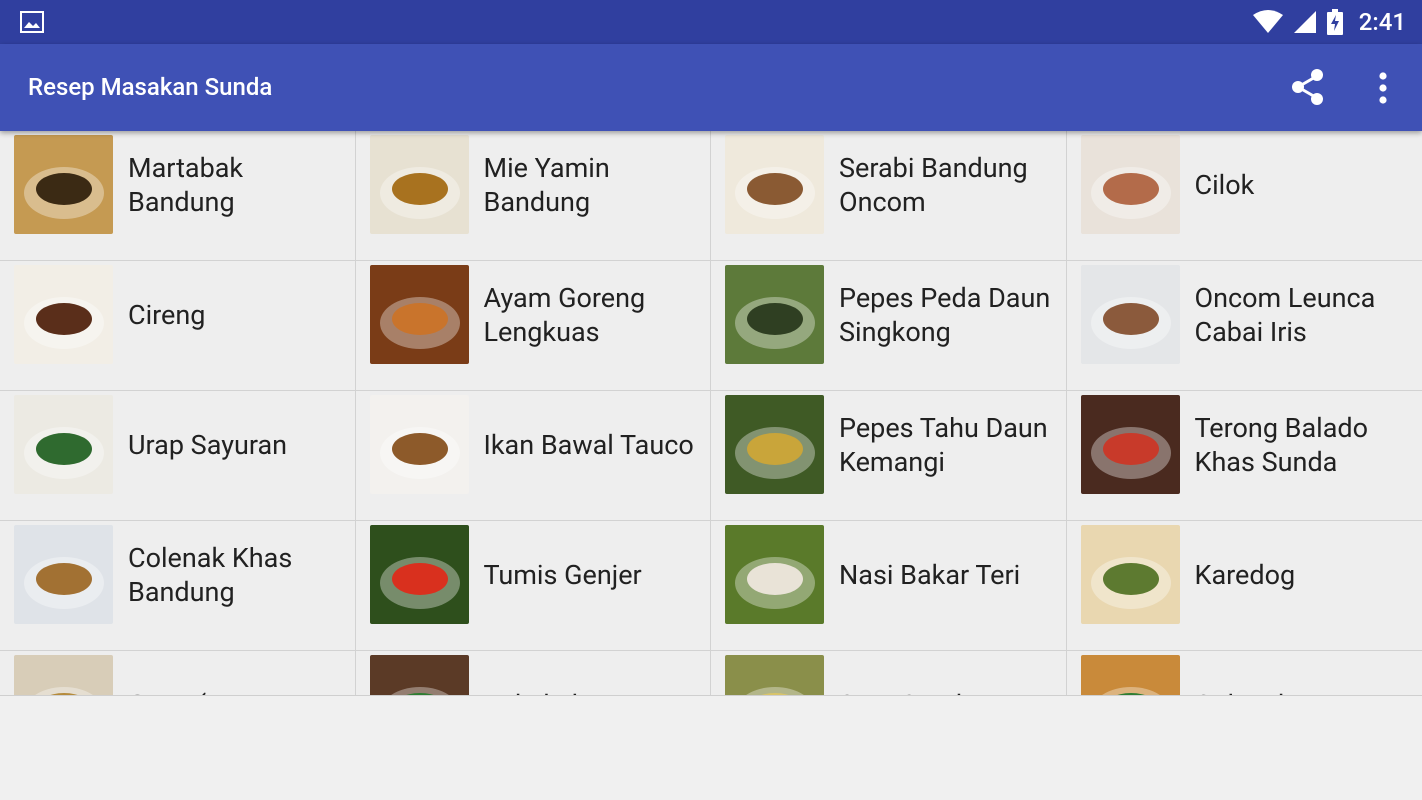  I want to click on recipe-name: Serabi Bandung Oncom, so click(933, 184).